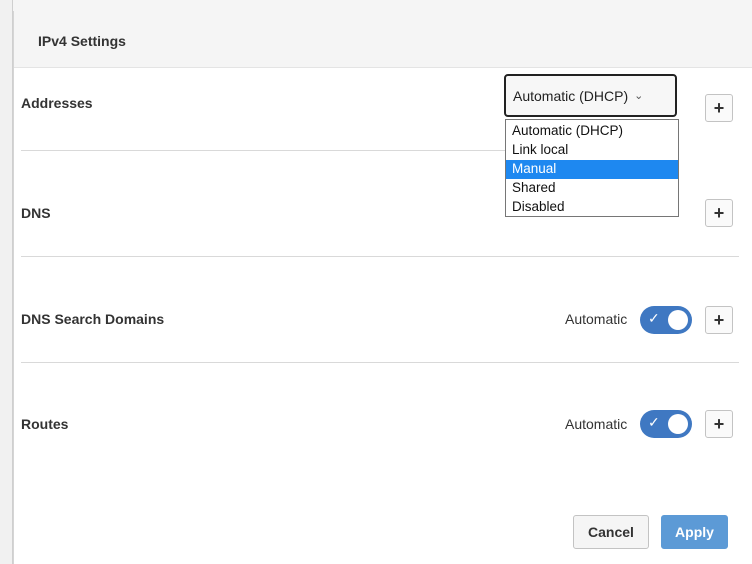  What do you see at coordinates (592, 207) in the screenshot?
I see `option-disabled: Disabled` at bounding box center [592, 207].